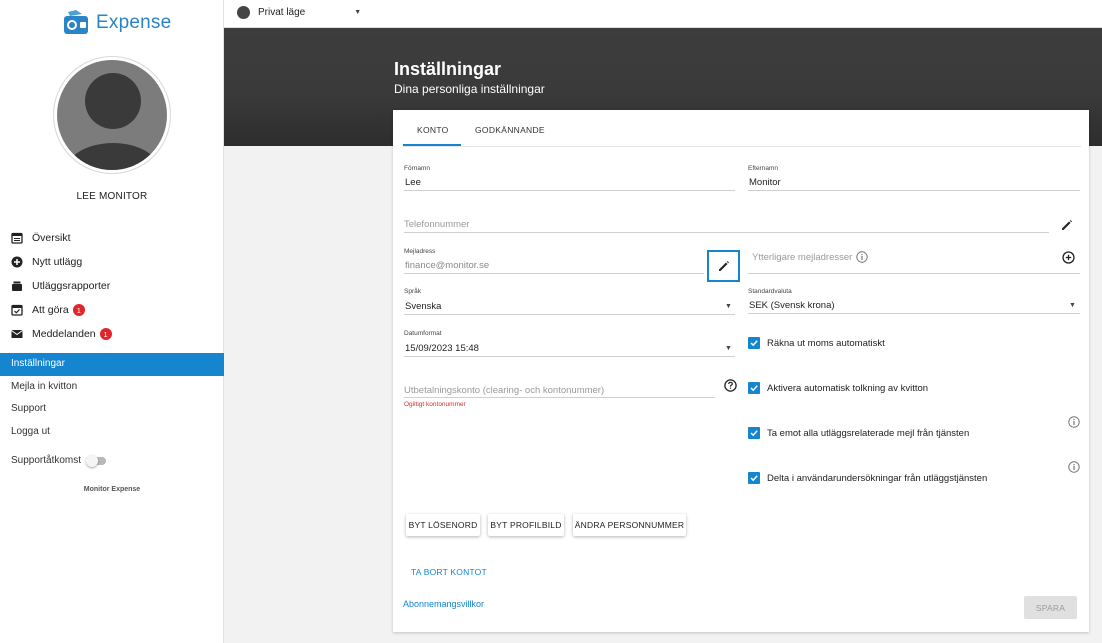 The width and height of the screenshot is (1102, 643). I want to click on nav-item-todo: Att göra 1, so click(112, 310).